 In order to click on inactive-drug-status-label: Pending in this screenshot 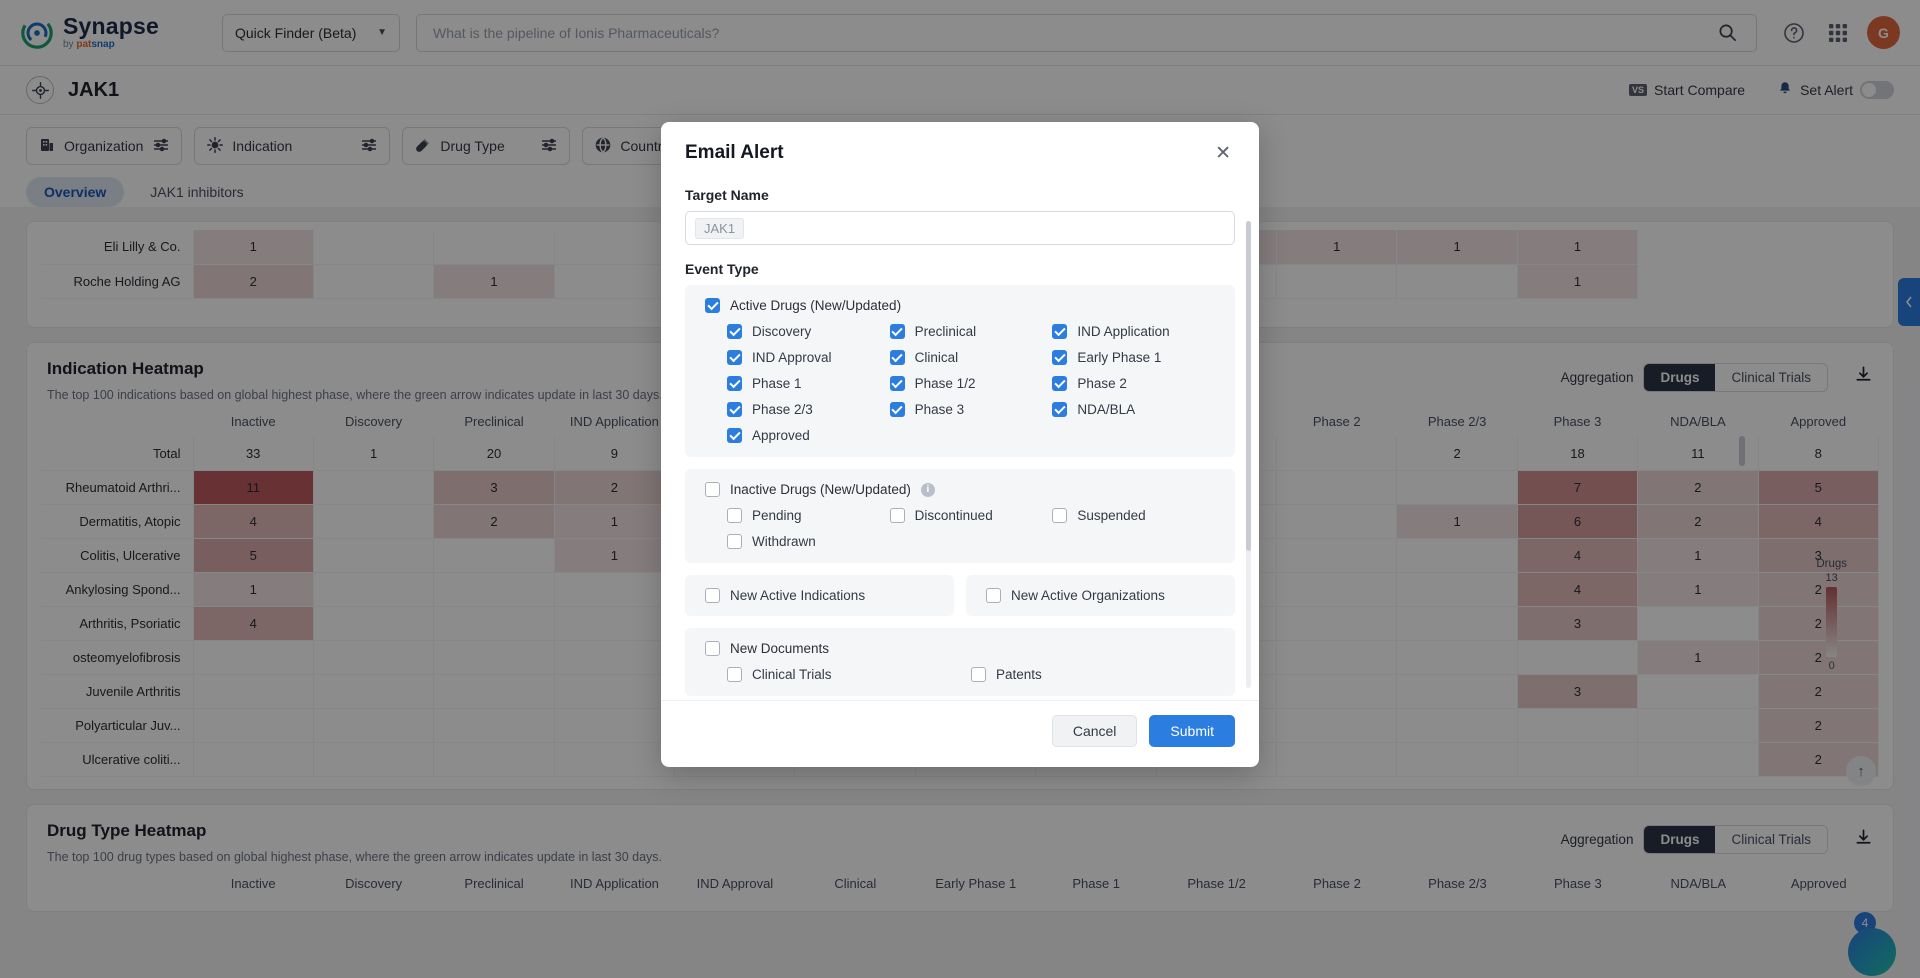, I will do `click(777, 515)`.